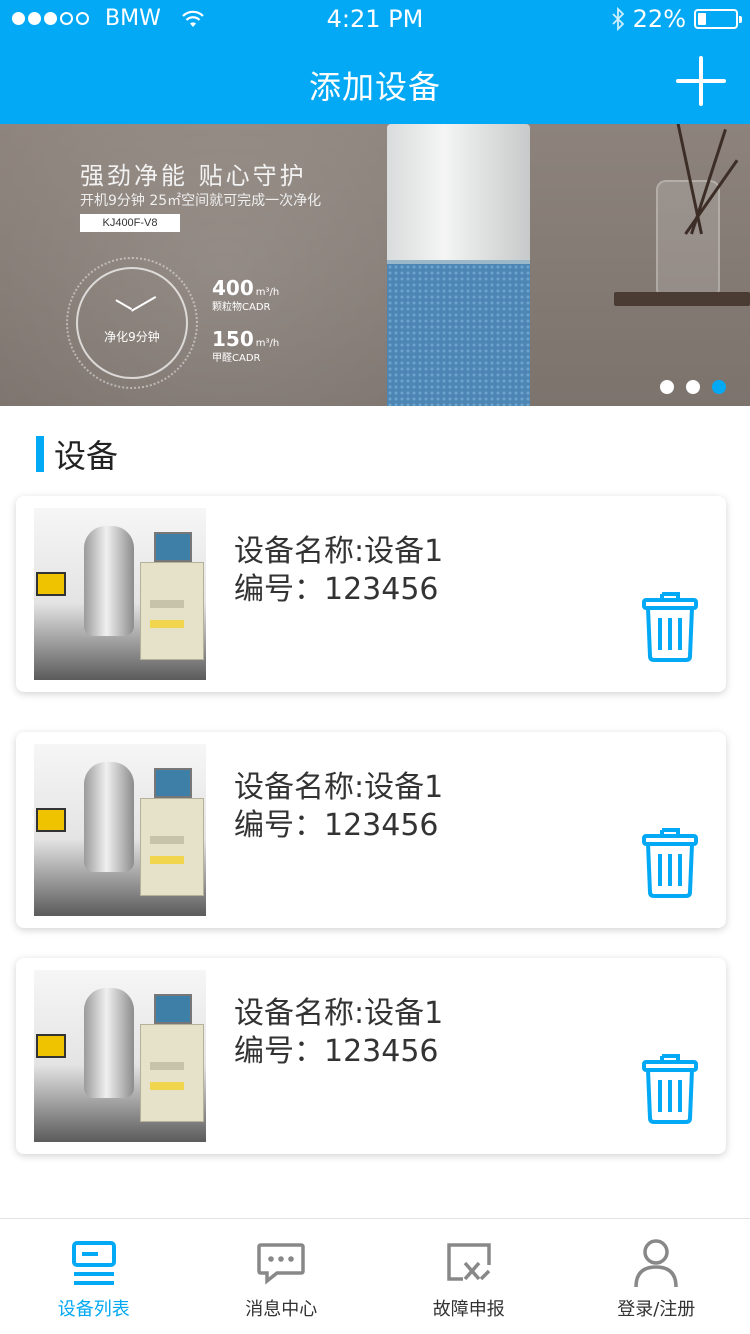 The height and width of the screenshot is (1334, 750). What do you see at coordinates (281, 1264) in the screenshot?
I see `message-icon` at bounding box center [281, 1264].